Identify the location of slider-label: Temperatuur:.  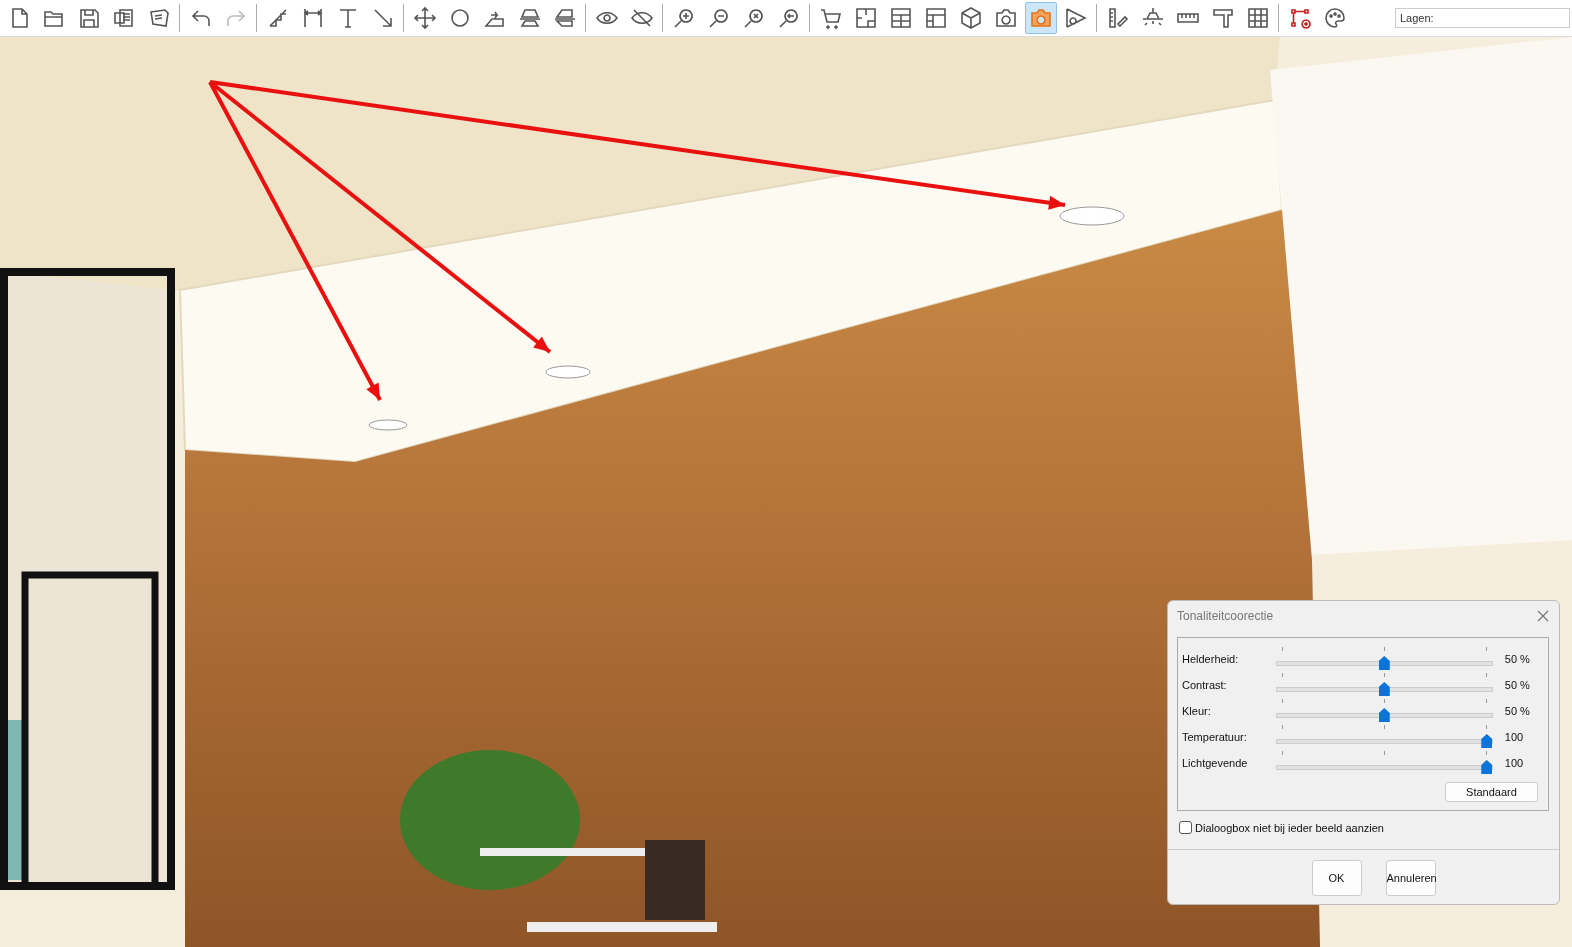
(1215, 737).